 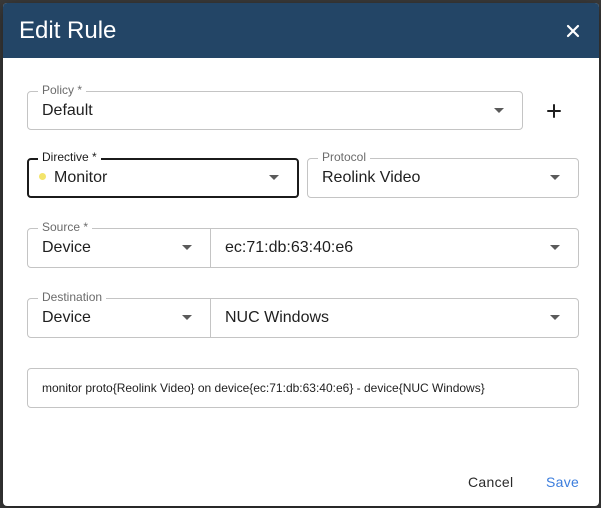 What do you see at coordinates (81, 177) in the screenshot?
I see `directive-value: Monitor` at bounding box center [81, 177].